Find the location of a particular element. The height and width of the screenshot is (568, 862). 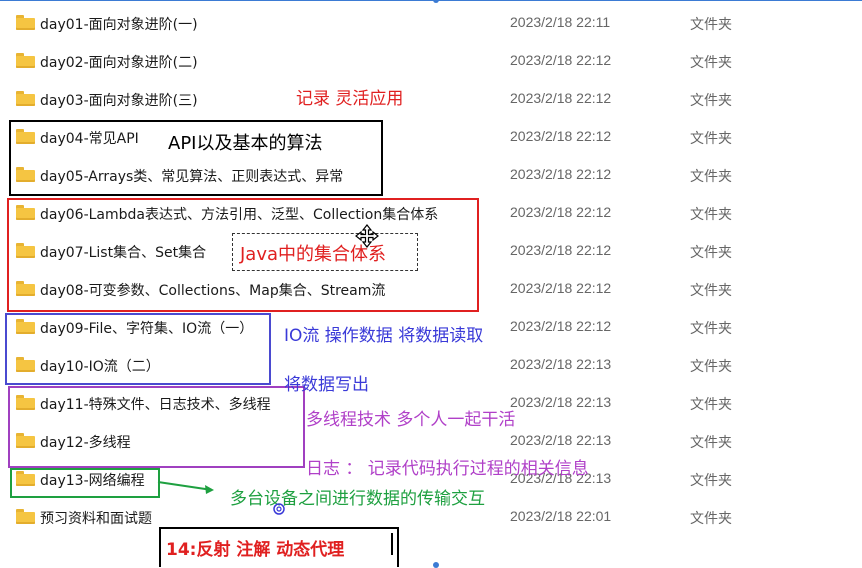

annotation-log: 日志 ： 记录代码执行过程的相关信息 is located at coordinates (447, 469).